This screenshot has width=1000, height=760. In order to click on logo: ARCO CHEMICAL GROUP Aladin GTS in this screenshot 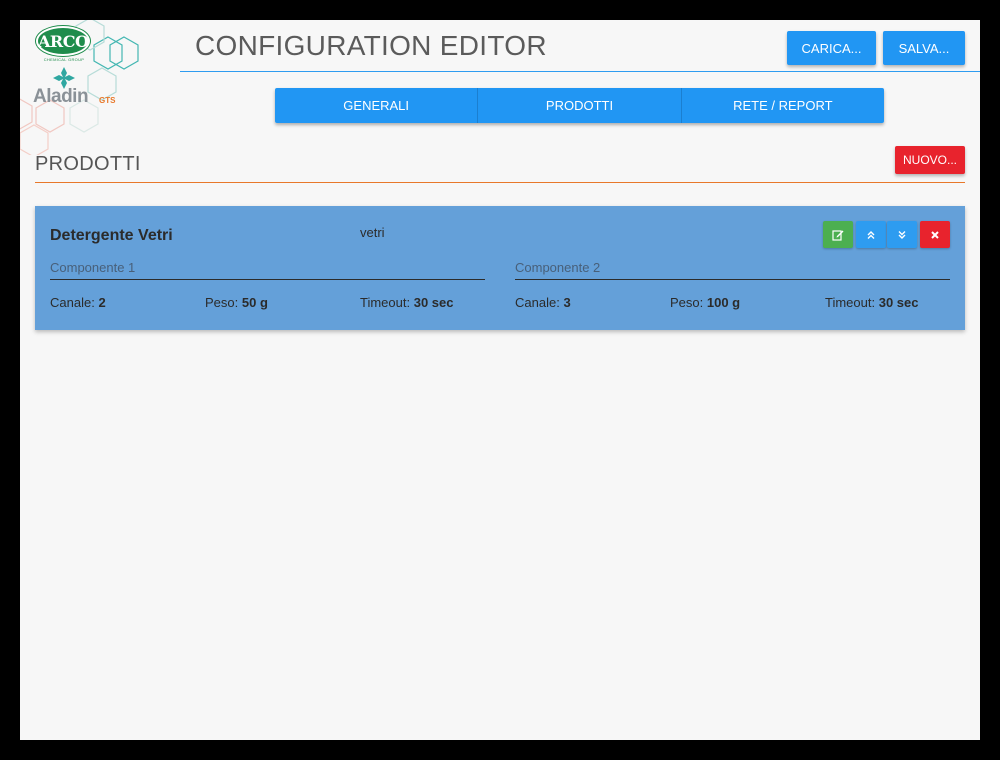, I will do `click(85, 87)`.